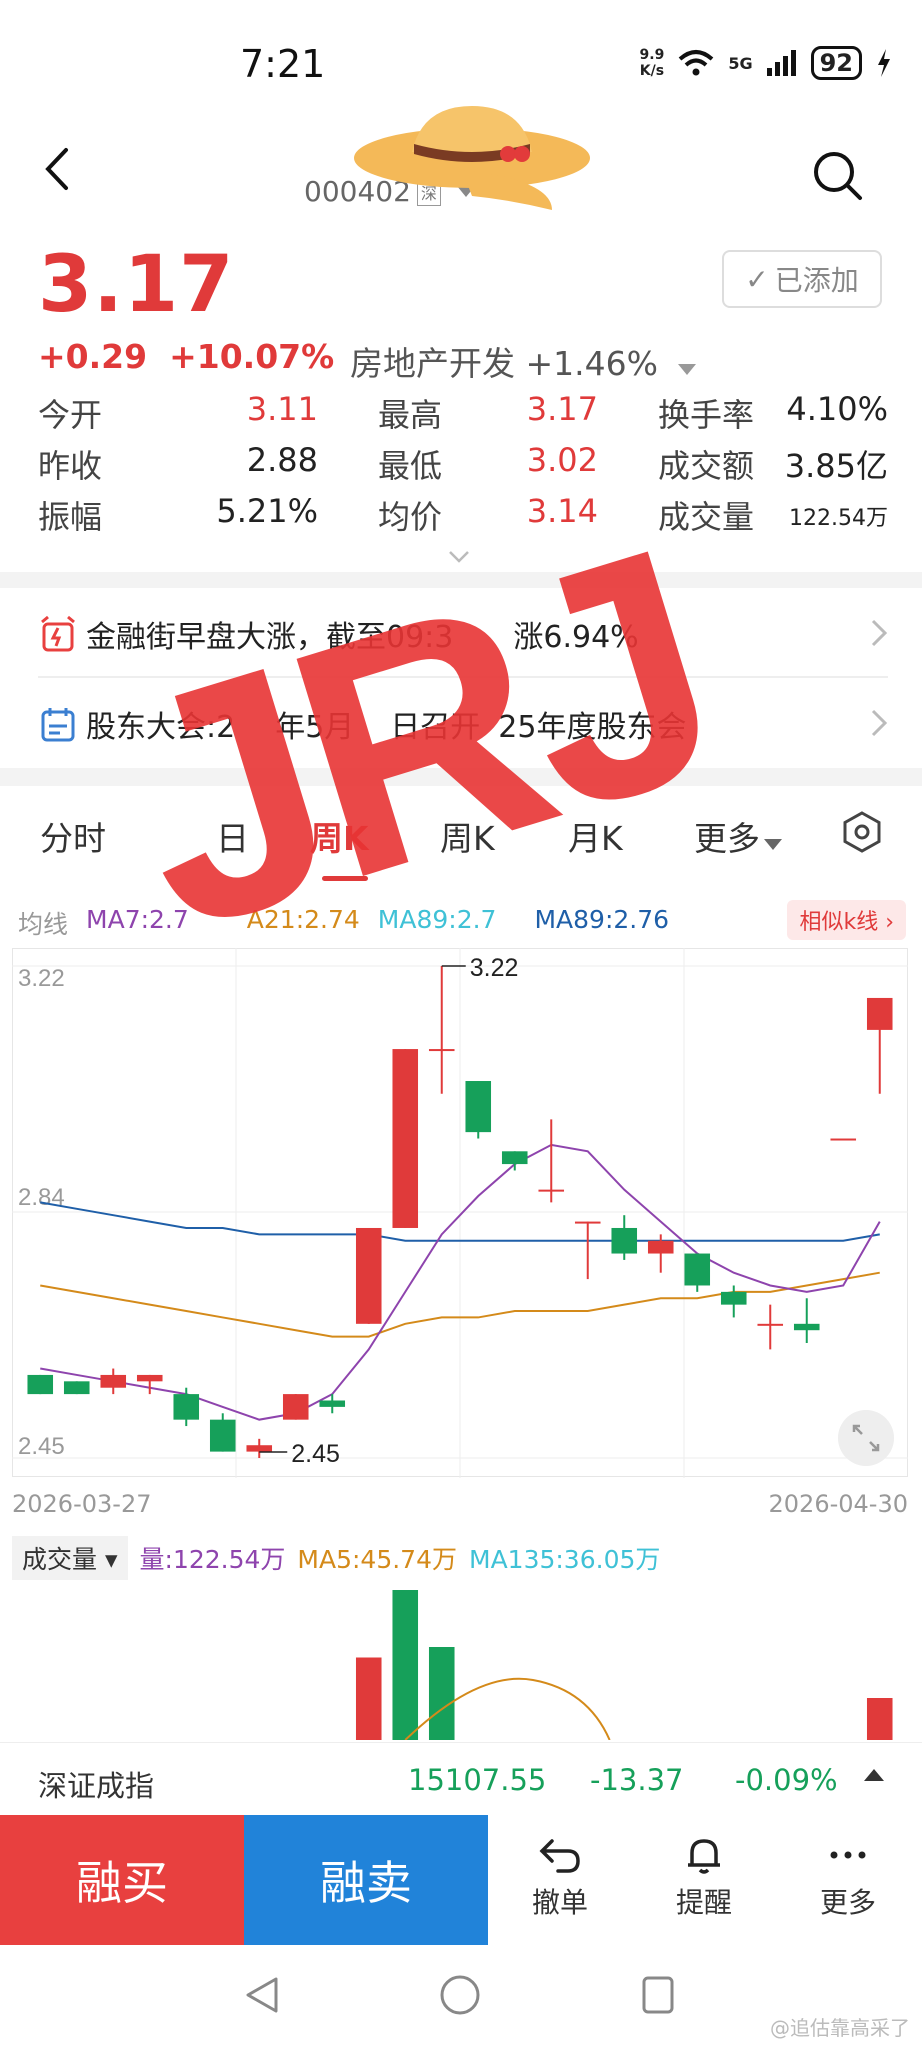 The width and height of the screenshot is (922, 2048). I want to click on index-ticker: 深证成指 15107.55 -13.37 -0.09%, so click(461, 1778).